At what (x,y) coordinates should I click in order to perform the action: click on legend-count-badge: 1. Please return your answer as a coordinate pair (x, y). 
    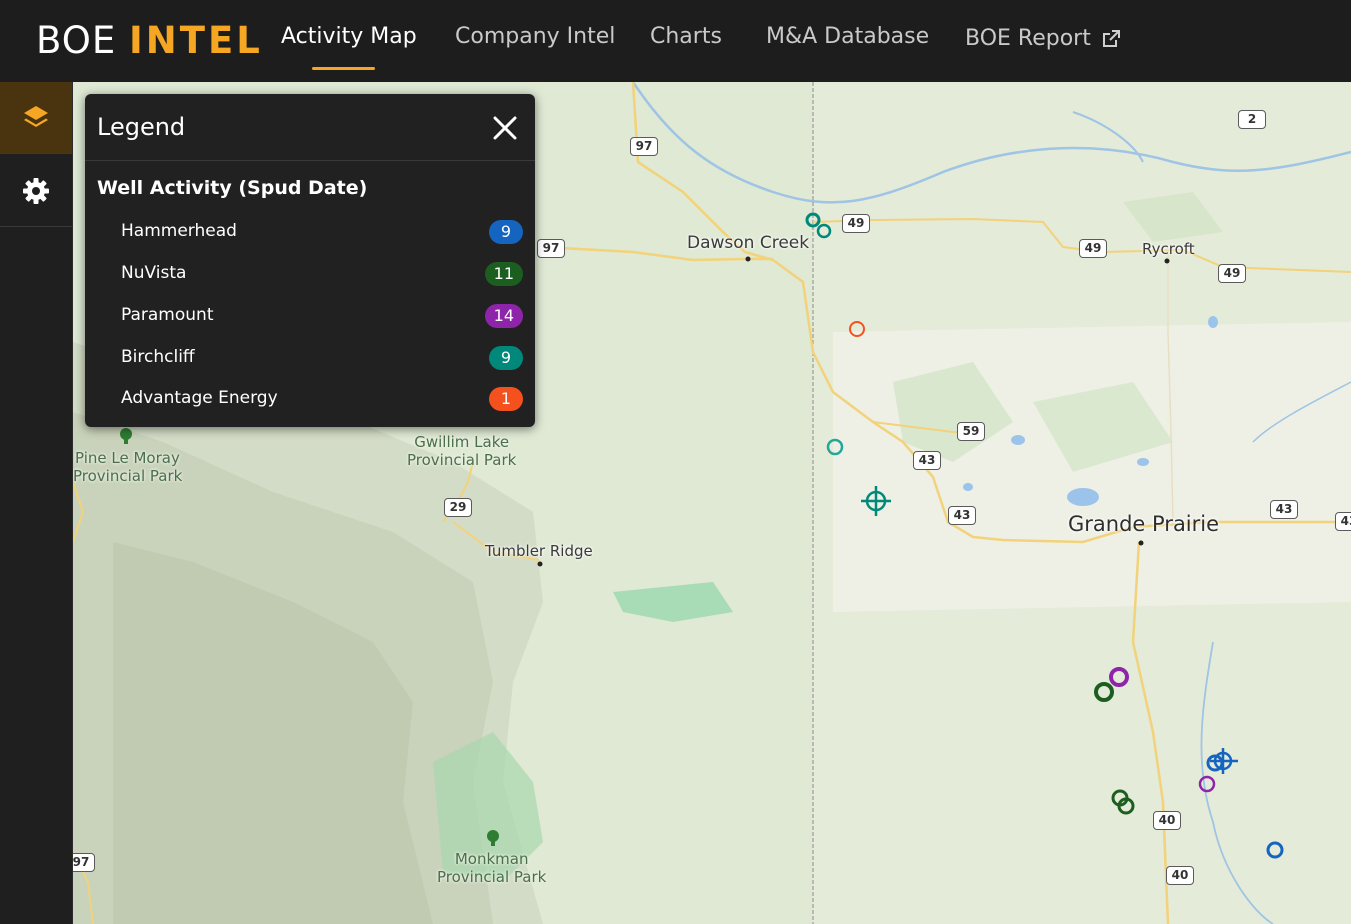
    Looking at the image, I should click on (506, 399).